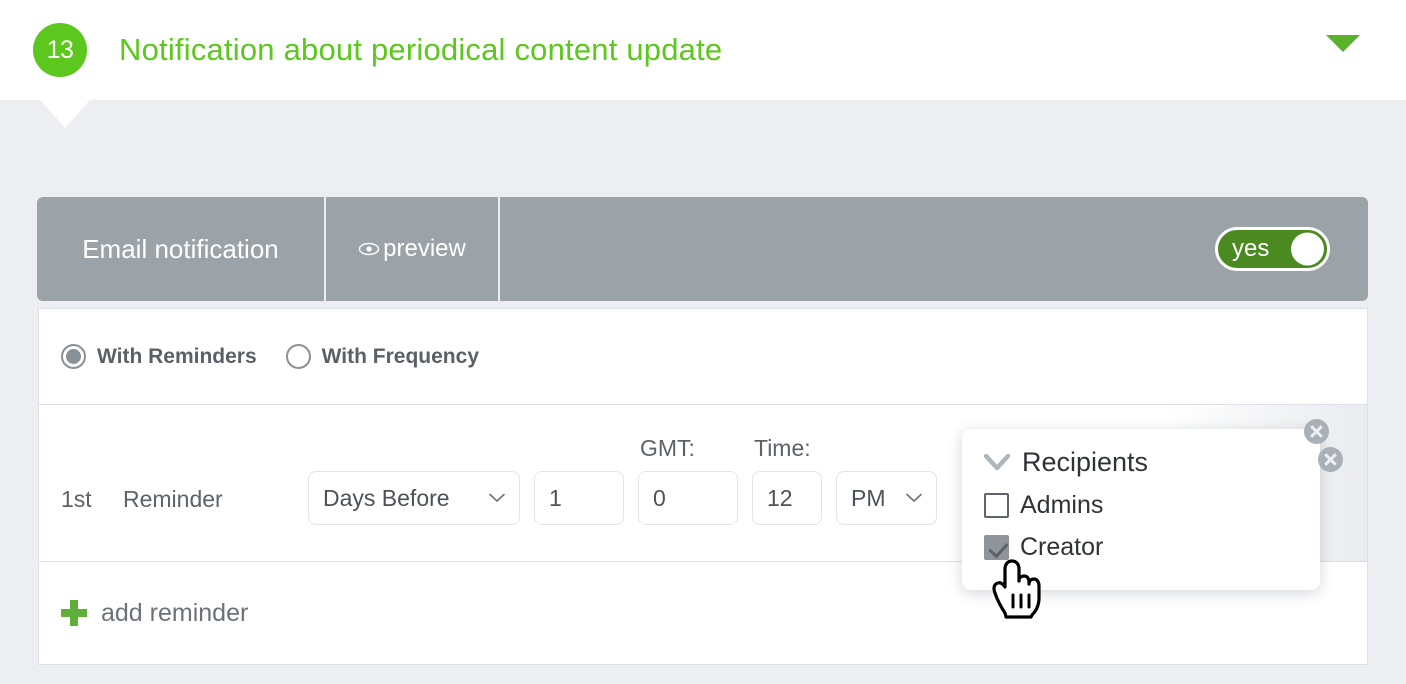  I want to click on offset-value-input: 1, so click(579, 498).